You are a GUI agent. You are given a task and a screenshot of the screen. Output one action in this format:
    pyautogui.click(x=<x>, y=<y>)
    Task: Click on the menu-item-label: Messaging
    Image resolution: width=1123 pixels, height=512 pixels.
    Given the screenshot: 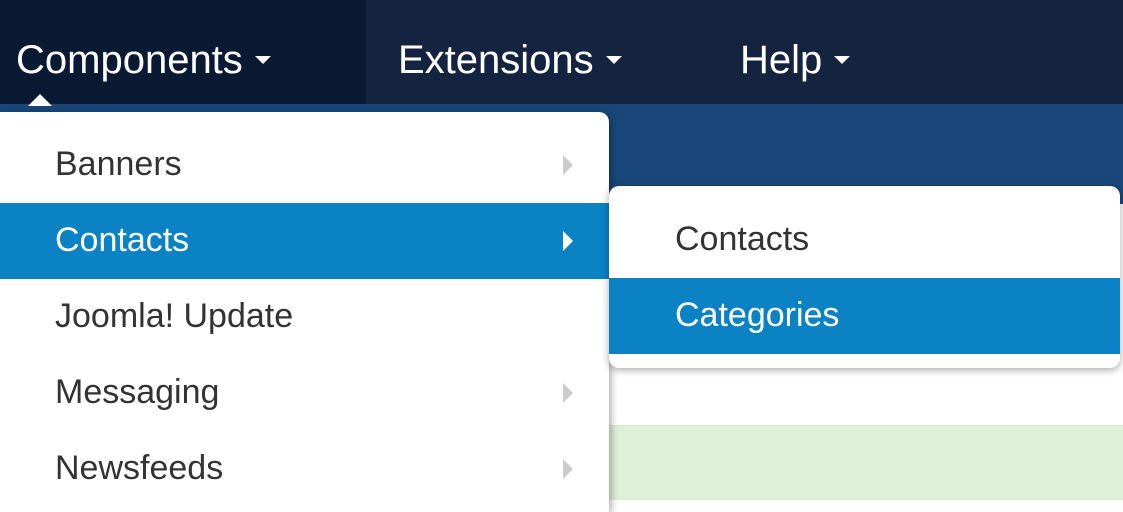 What is the action you would take?
    pyautogui.click(x=137, y=392)
    